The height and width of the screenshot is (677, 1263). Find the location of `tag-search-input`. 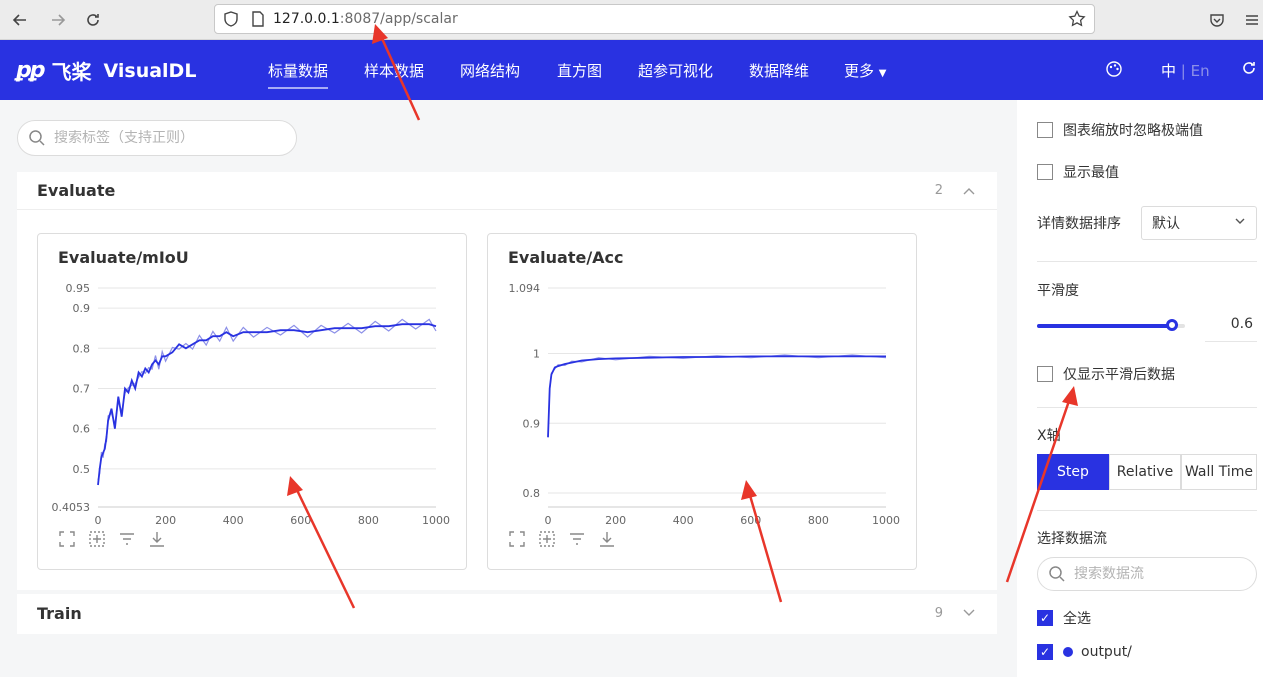

tag-search-input is located at coordinates (164, 138).